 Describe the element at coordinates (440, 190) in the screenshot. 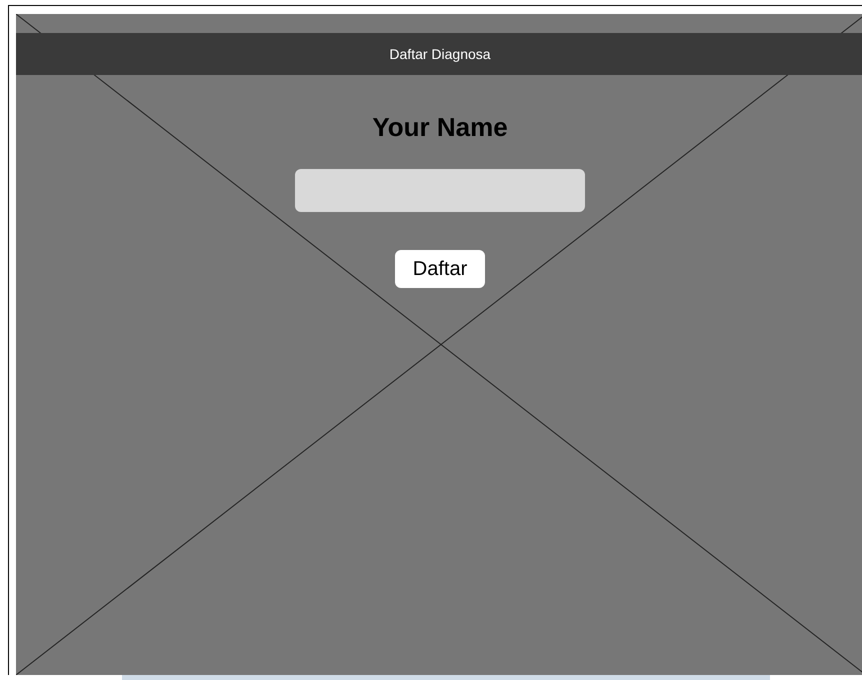

I see `name-input-field` at that location.